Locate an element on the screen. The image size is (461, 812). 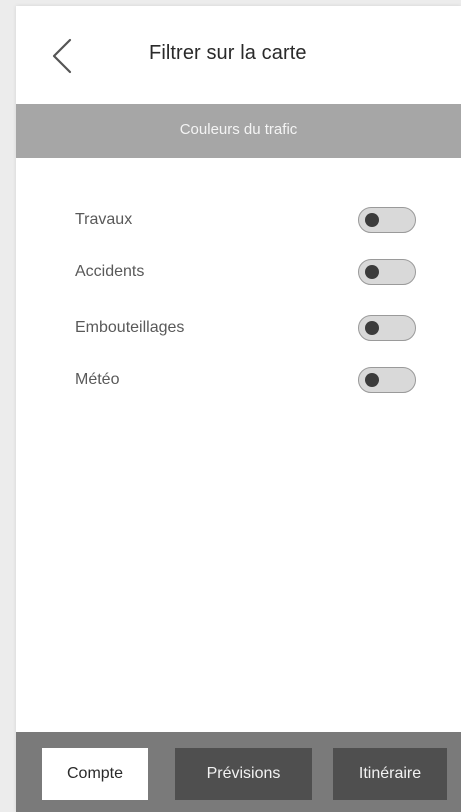
back-button is located at coordinates (63, 56).